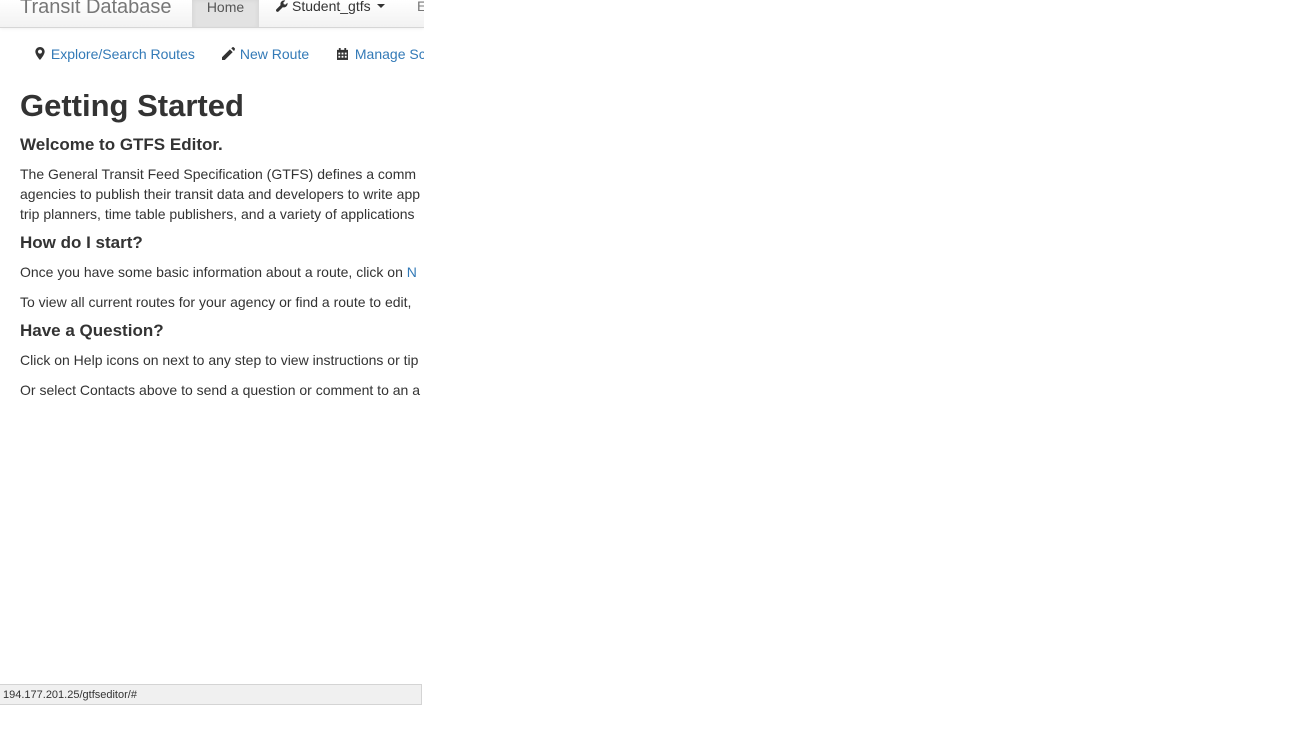  I want to click on new-route-label: New Route, so click(274, 54).